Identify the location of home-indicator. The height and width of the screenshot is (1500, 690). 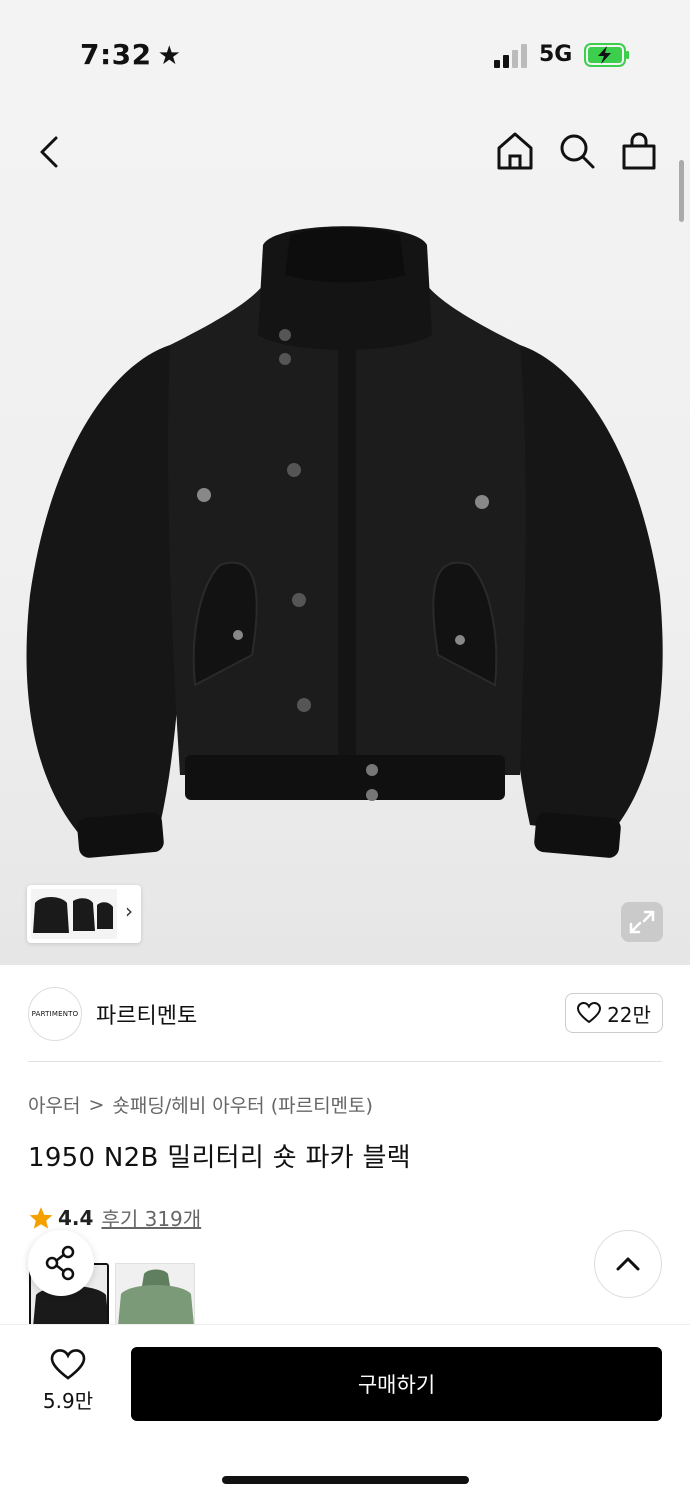
(345, 1480).